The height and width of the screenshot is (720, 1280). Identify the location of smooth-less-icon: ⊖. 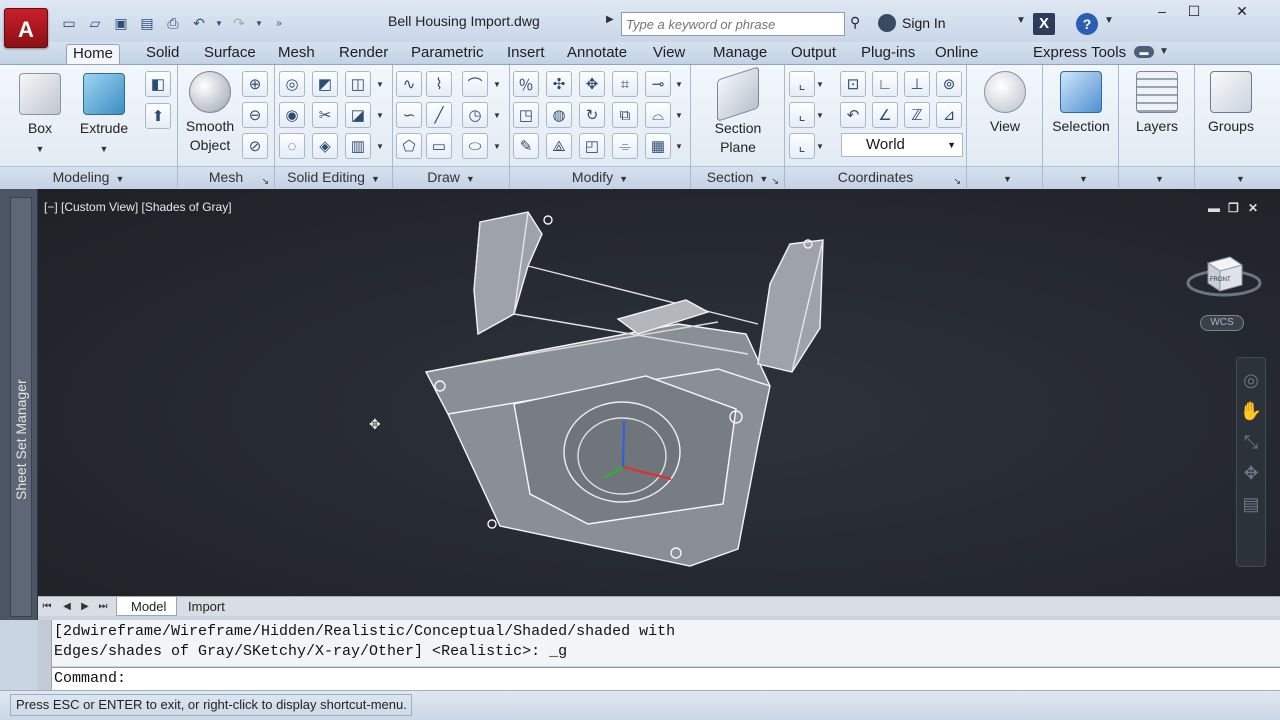
(255, 115).